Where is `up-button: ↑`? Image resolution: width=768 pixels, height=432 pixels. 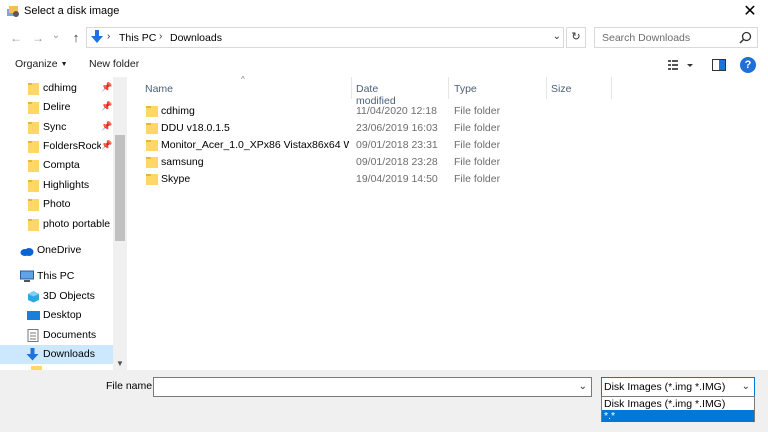
up-button: ↑ is located at coordinates (76, 38).